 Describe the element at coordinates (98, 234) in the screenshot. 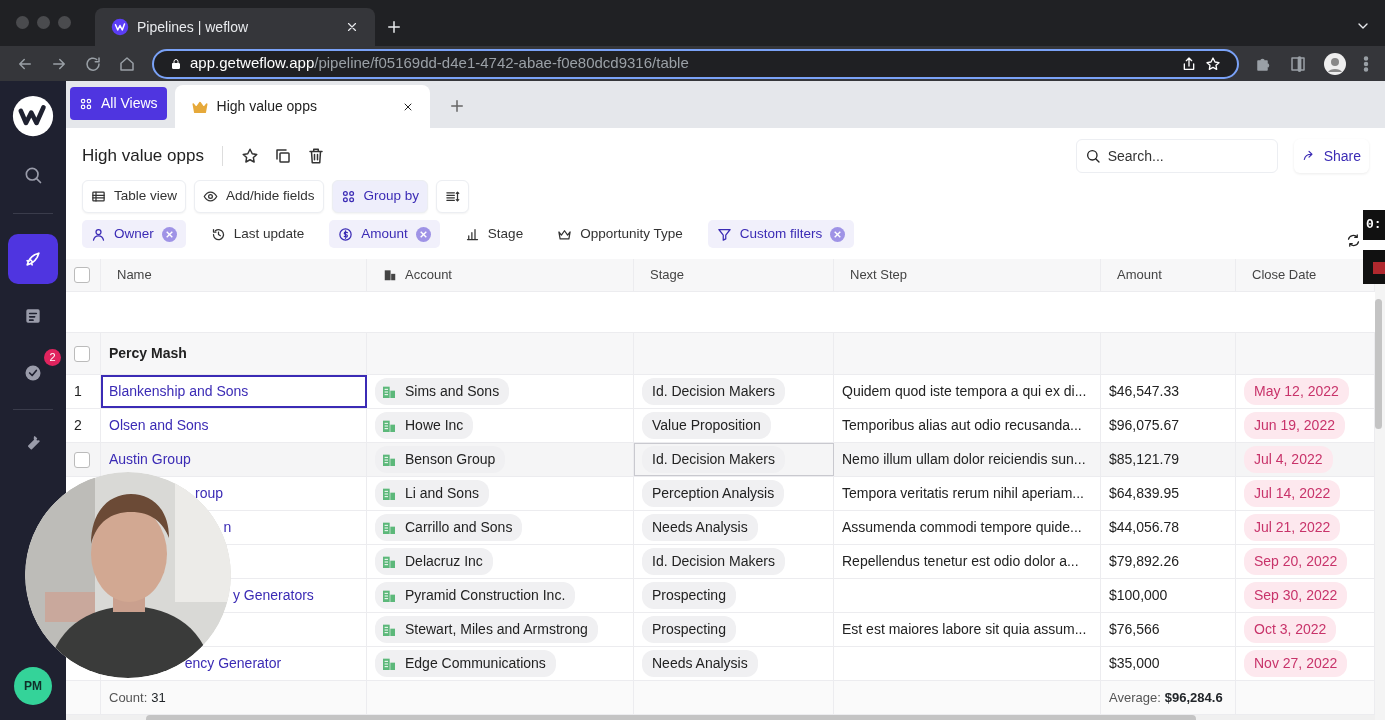

I see `person-icon` at that location.